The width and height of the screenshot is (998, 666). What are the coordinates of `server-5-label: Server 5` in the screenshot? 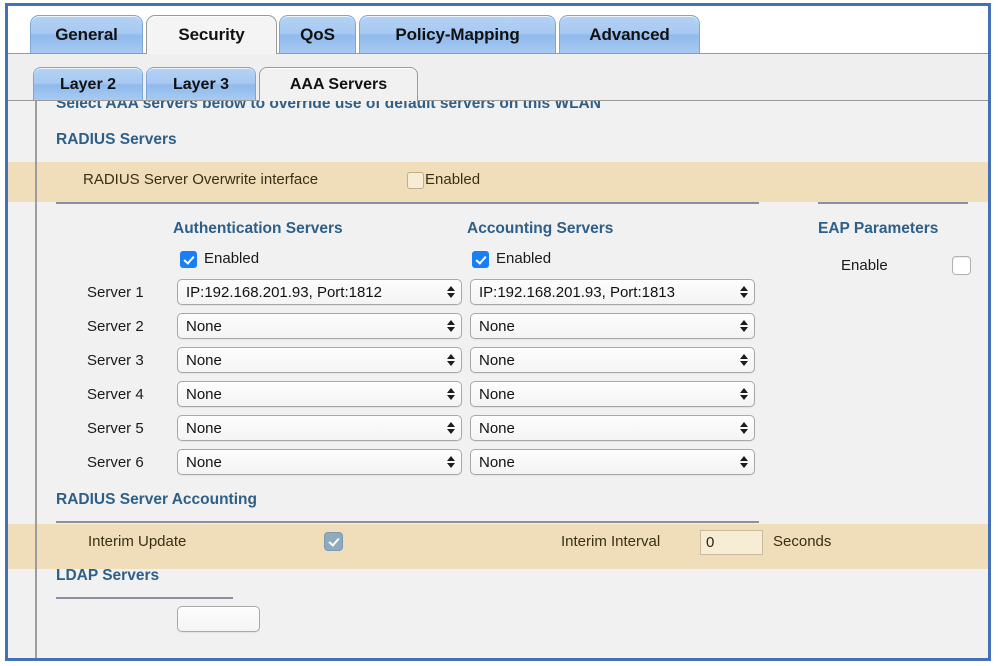 It's located at (115, 428).